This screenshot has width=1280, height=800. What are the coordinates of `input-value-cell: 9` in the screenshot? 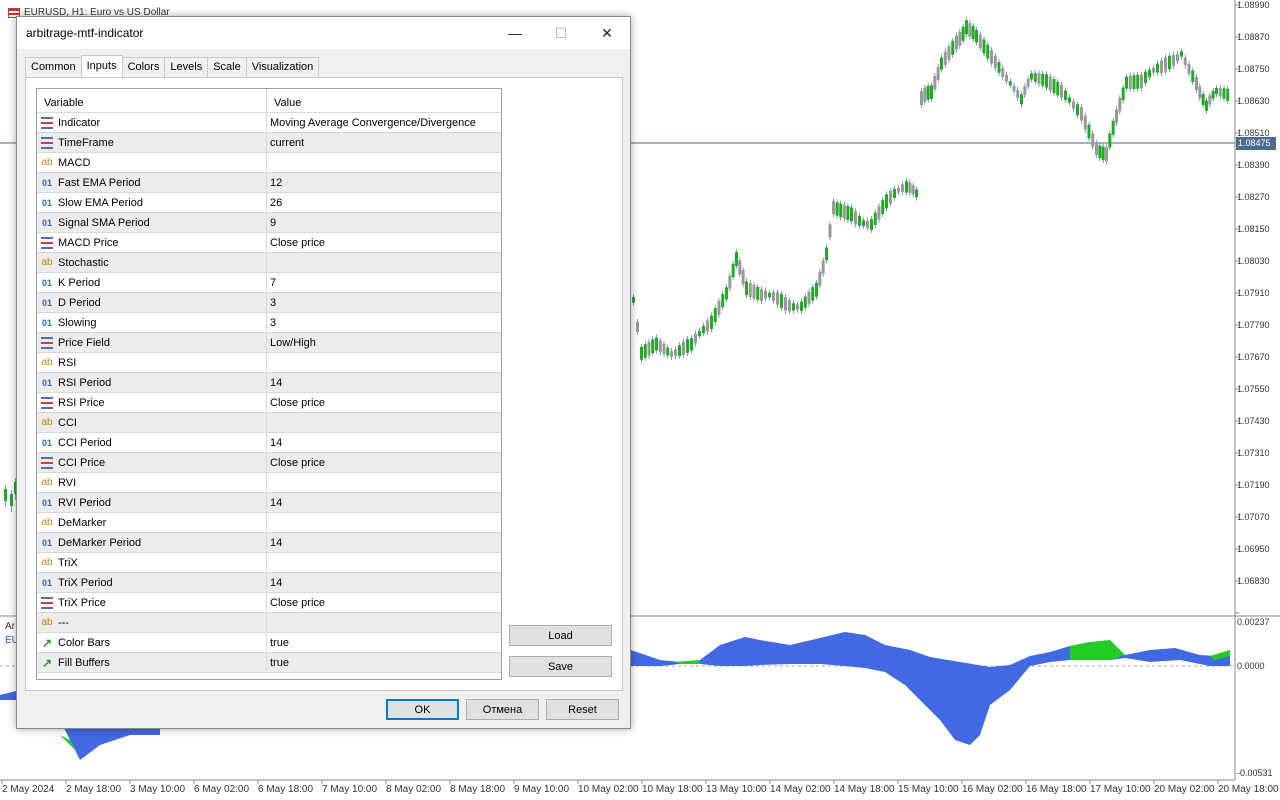 It's located at (384, 223).